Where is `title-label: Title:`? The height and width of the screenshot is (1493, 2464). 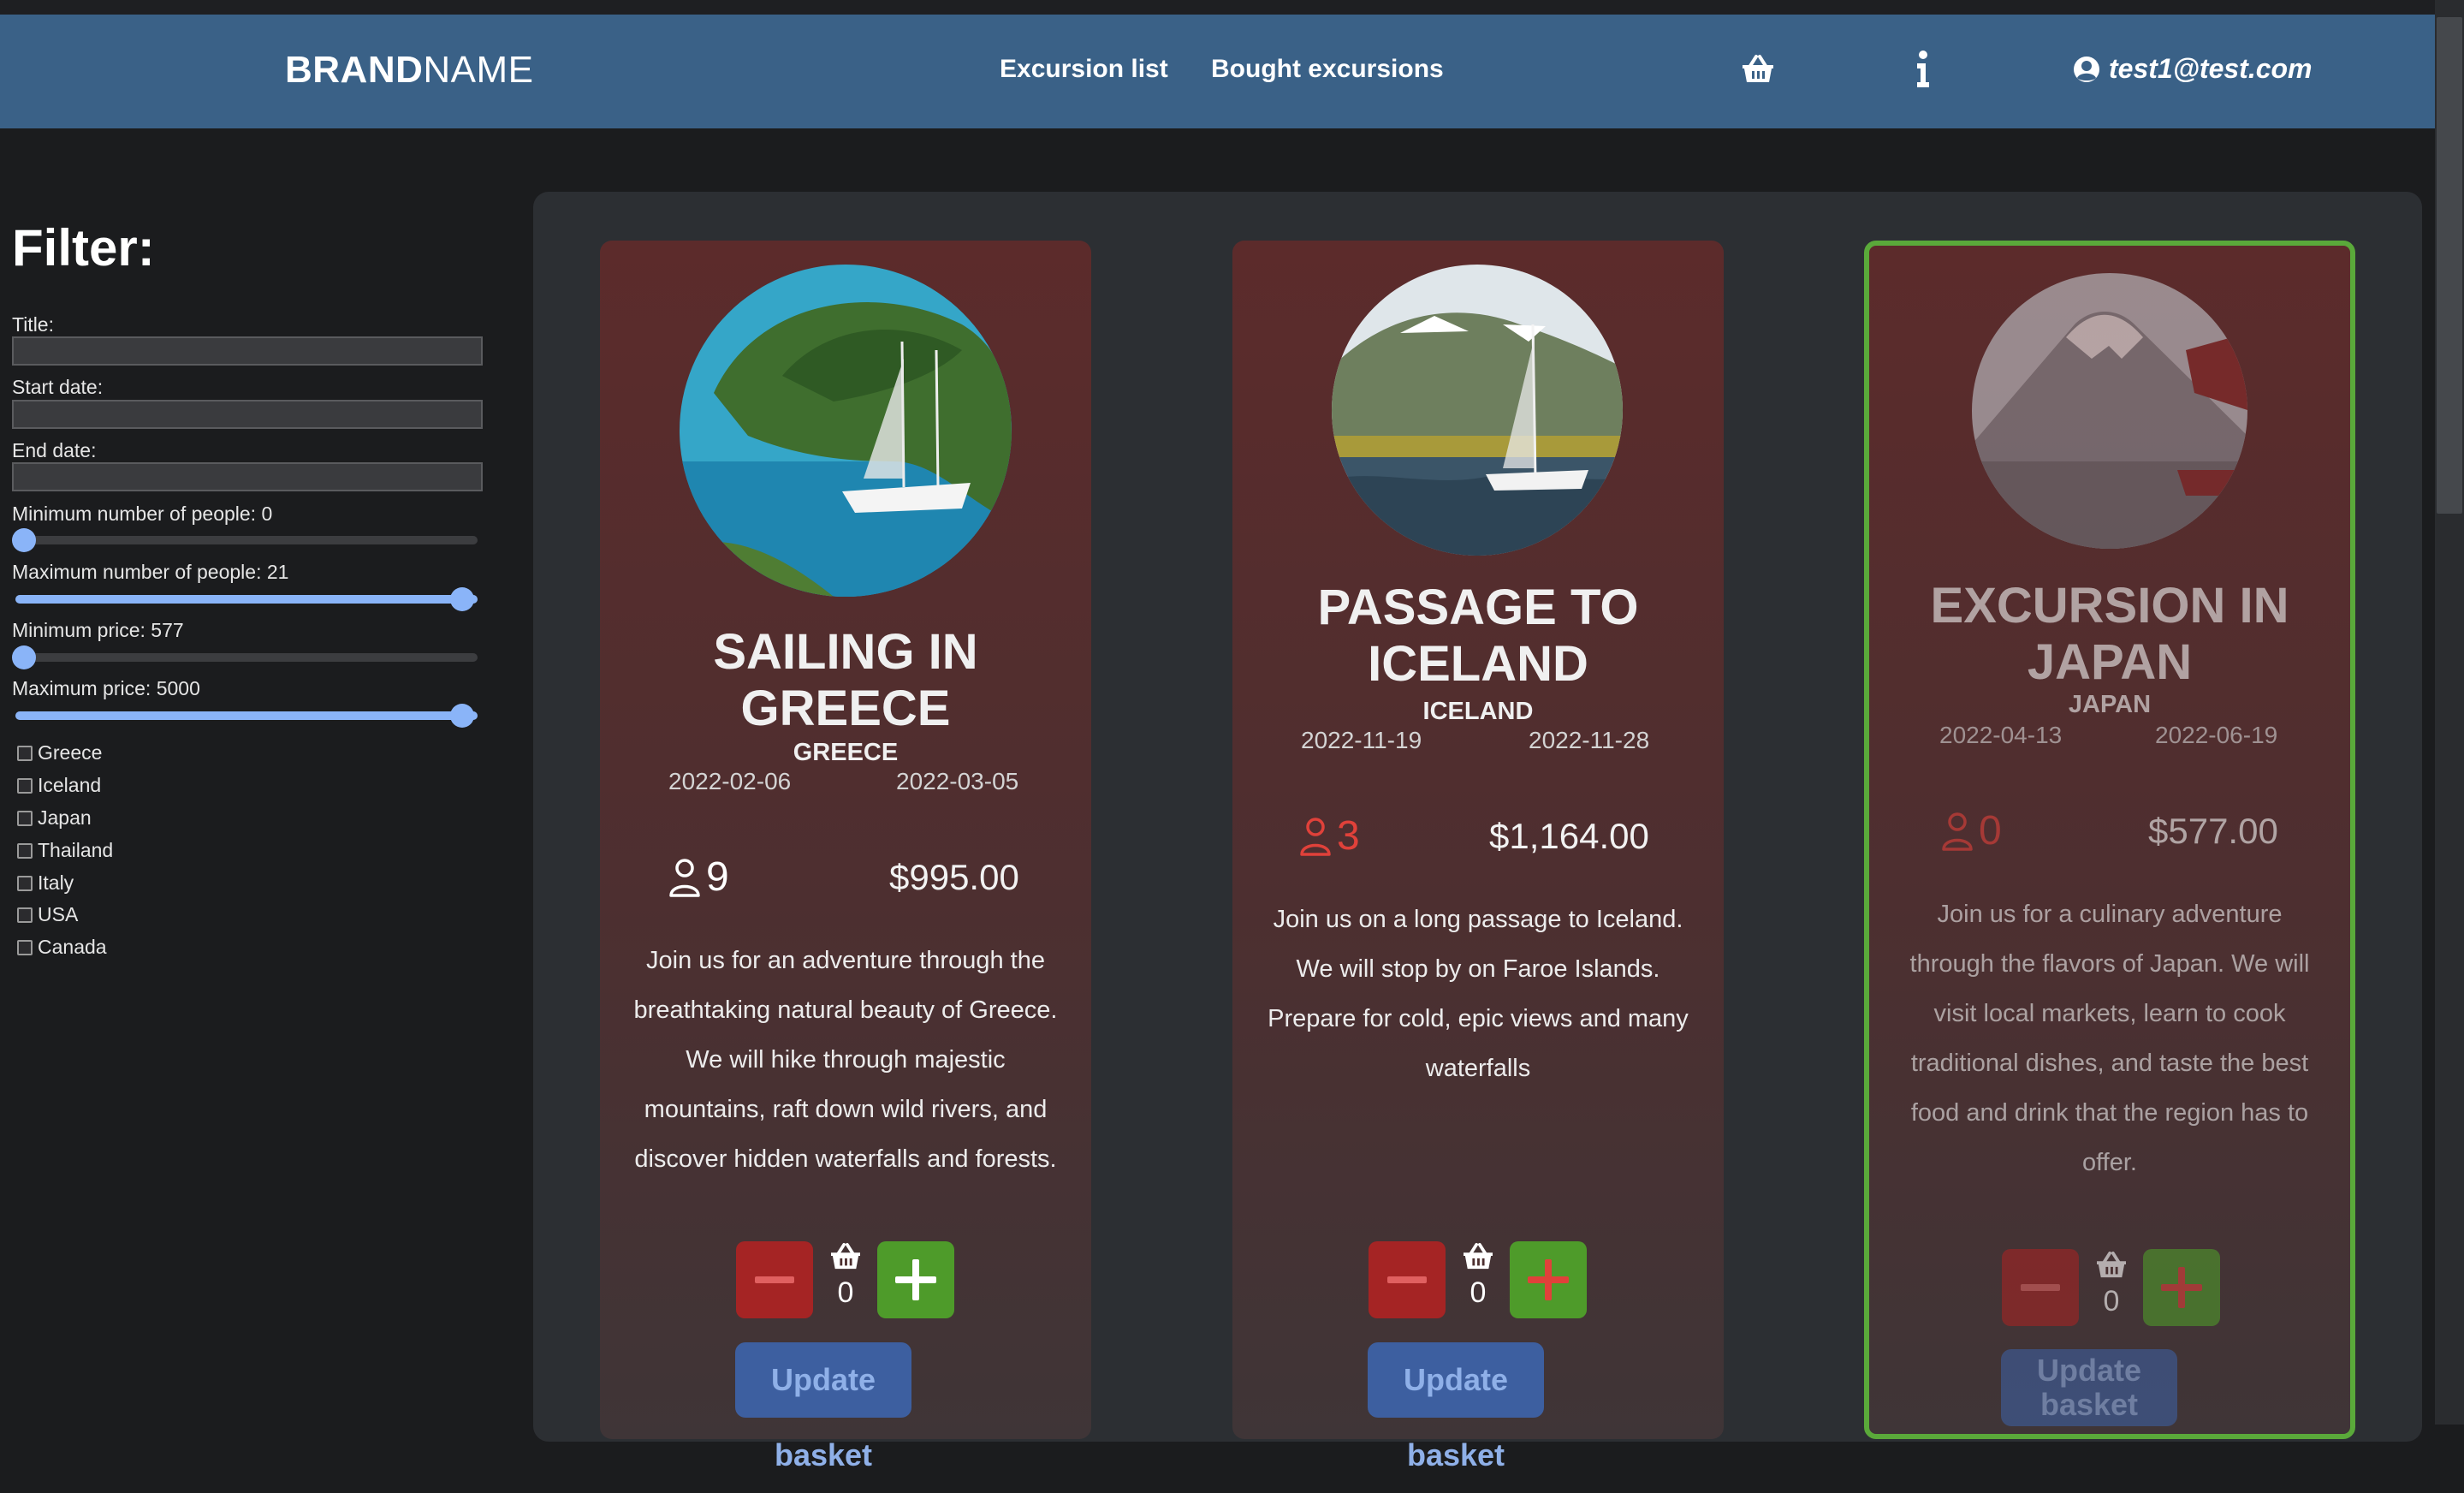 title-label: Title: is located at coordinates (33, 324).